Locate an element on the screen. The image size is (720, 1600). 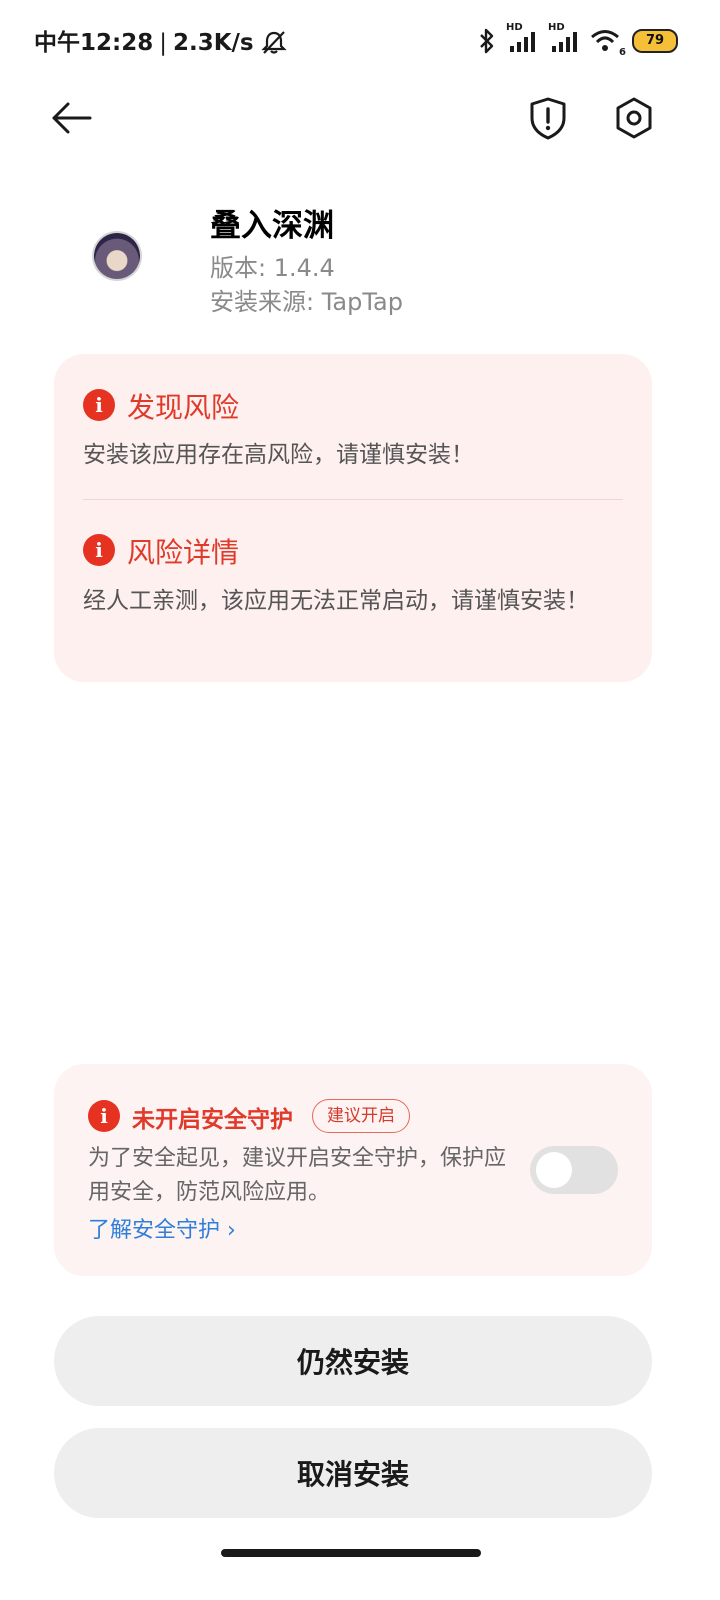
mute-notification-icon is located at coordinates (273, 42).